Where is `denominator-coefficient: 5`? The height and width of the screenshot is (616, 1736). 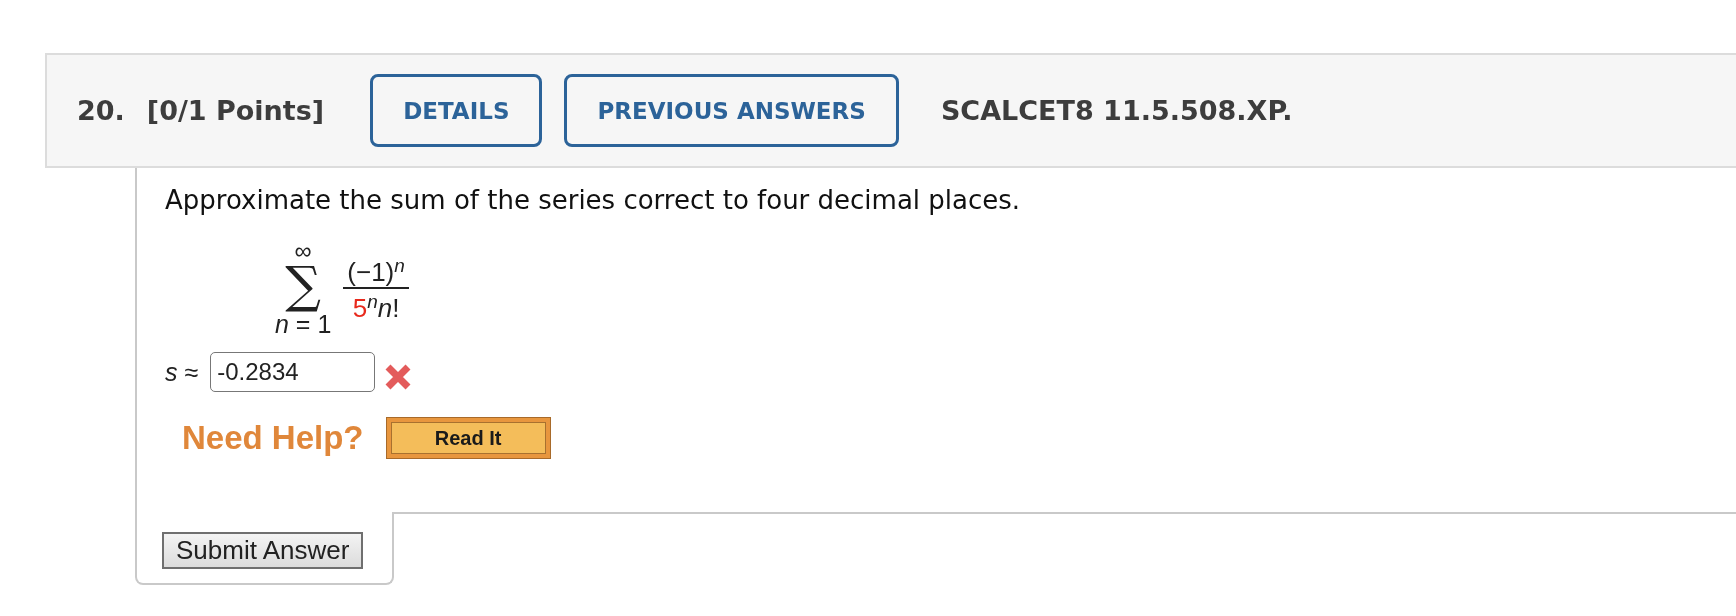 denominator-coefficient: 5 is located at coordinates (360, 308).